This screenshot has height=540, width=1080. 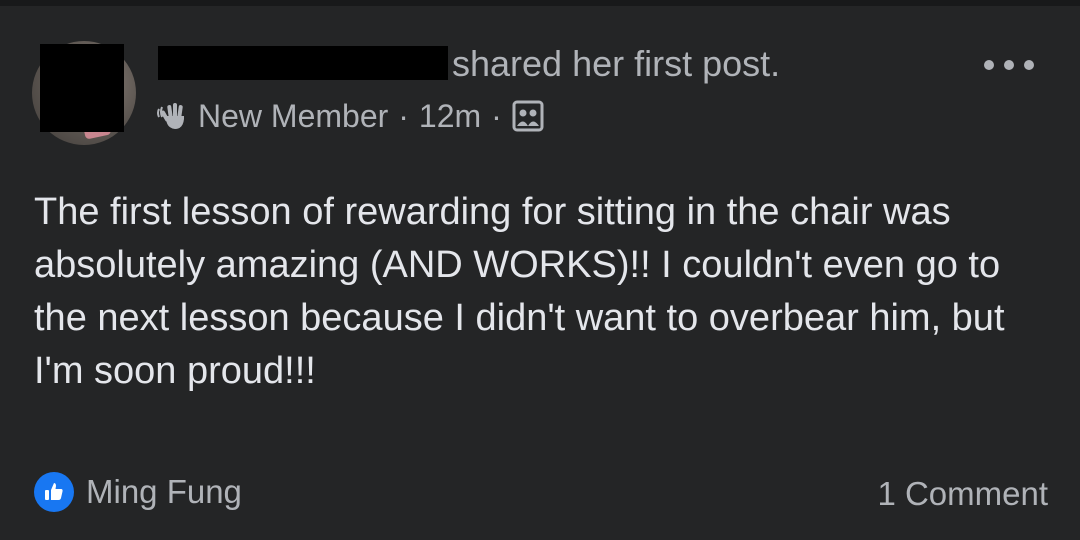 I want to click on post-meta: New Member · 12m ·, so click(x=350, y=116).